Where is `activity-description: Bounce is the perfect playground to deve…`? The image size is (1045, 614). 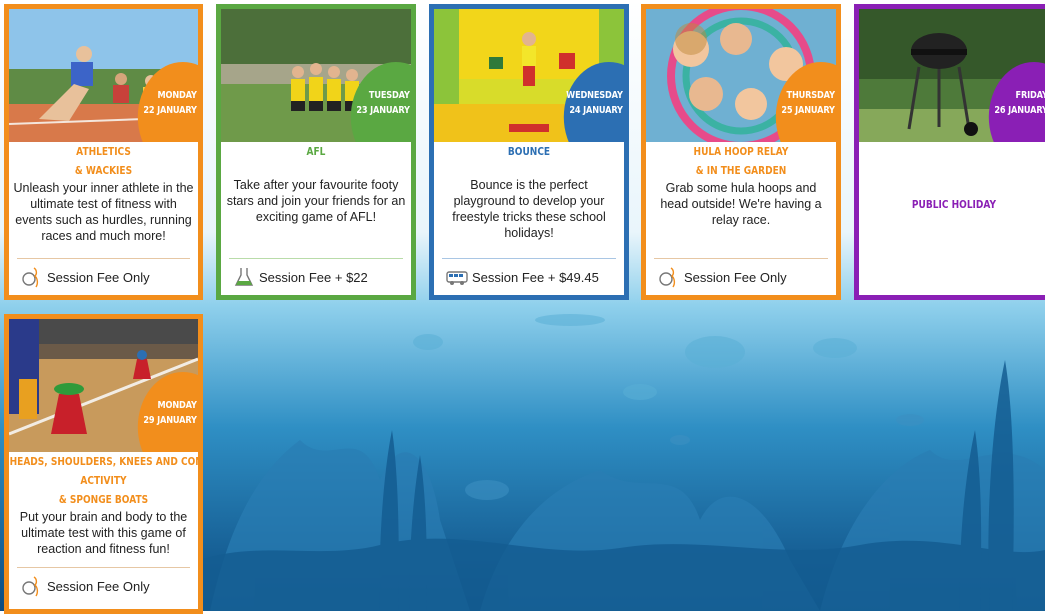
activity-description: Bounce is the perfect playground to deve… is located at coordinates (529, 209).